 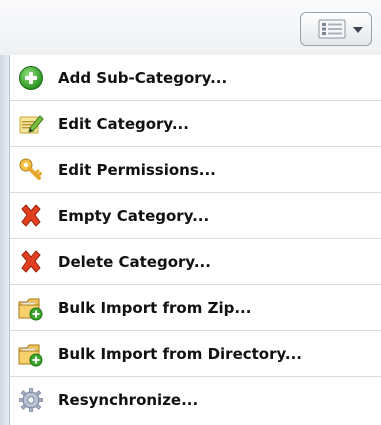 What do you see at coordinates (332, 29) in the screenshot?
I see `list-icon` at bounding box center [332, 29].